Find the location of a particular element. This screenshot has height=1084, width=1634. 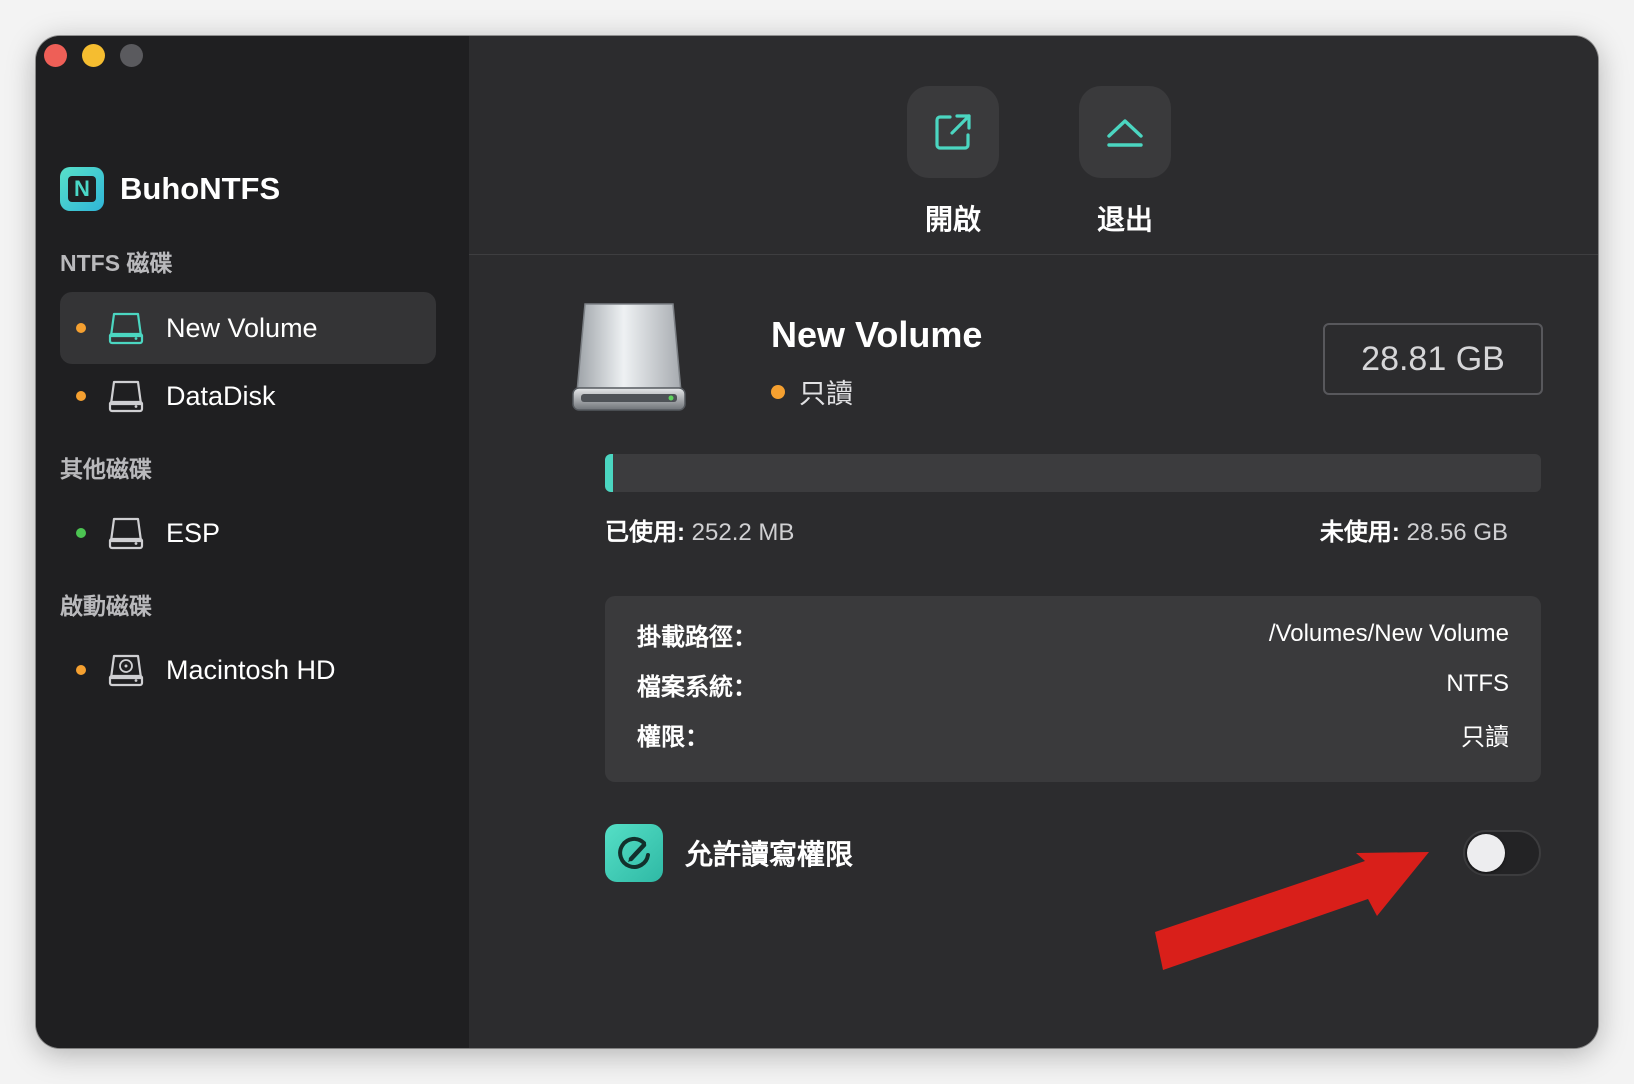

capacity-badge: 28.81 GB is located at coordinates (1433, 359).